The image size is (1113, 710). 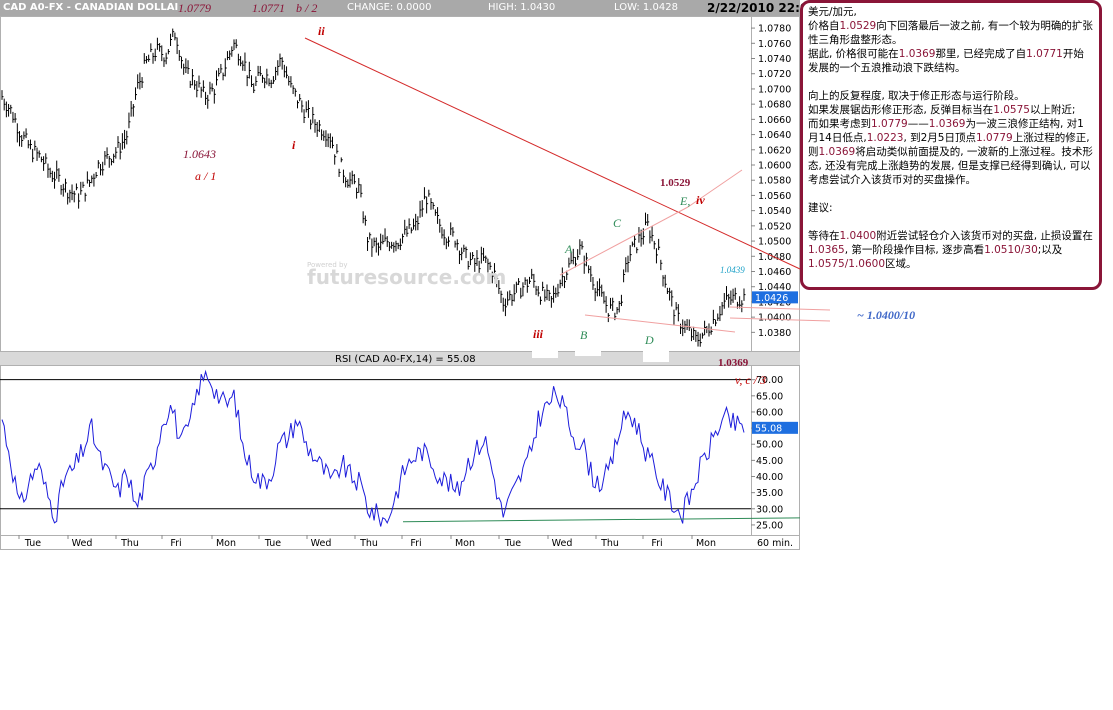 What do you see at coordinates (832, 12) in the screenshot?
I see `analysis-title: 美元/加元,` at bounding box center [832, 12].